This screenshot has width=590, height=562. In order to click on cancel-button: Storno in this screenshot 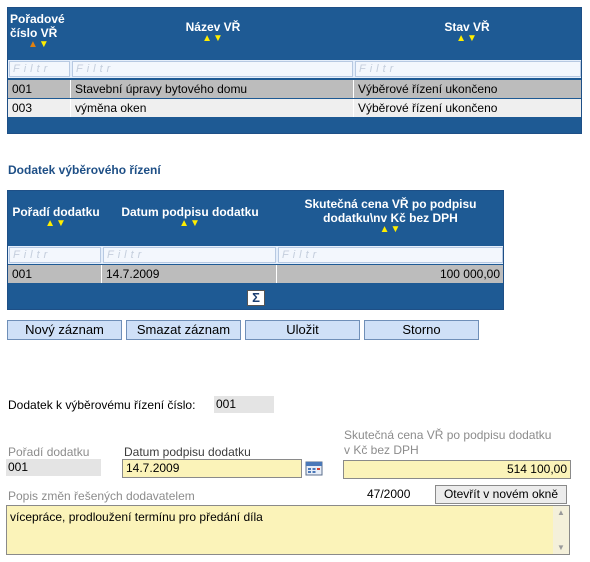, I will do `click(421, 330)`.